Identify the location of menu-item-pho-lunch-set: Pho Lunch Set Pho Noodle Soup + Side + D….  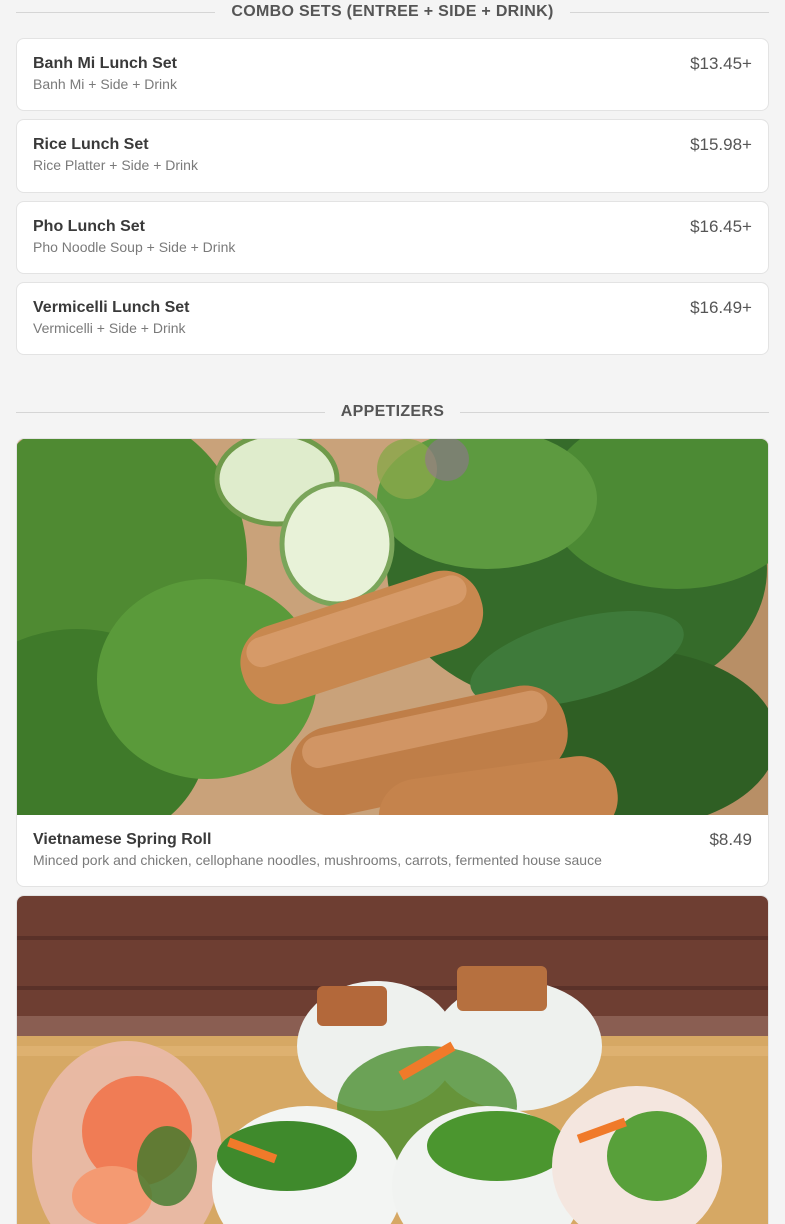
(392, 237).